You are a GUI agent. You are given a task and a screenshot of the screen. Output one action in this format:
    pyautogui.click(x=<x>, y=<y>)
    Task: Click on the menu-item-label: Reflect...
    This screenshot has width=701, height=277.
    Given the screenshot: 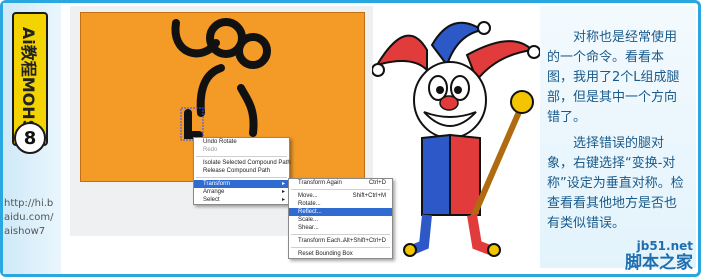 What is the action you would take?
    pyautogui.click(x=310, y=212)
    